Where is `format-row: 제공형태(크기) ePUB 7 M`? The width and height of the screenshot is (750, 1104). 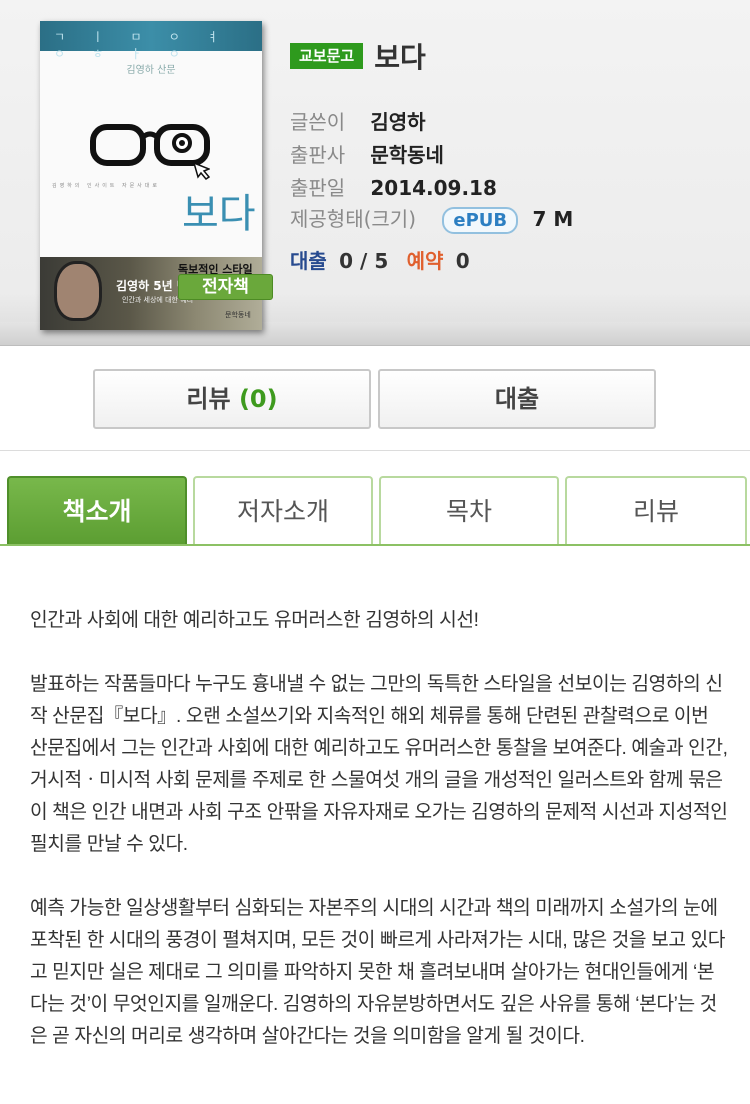
format-row: 제공형태(크기) ePUB 7 M is located at coordinates (431, 218).